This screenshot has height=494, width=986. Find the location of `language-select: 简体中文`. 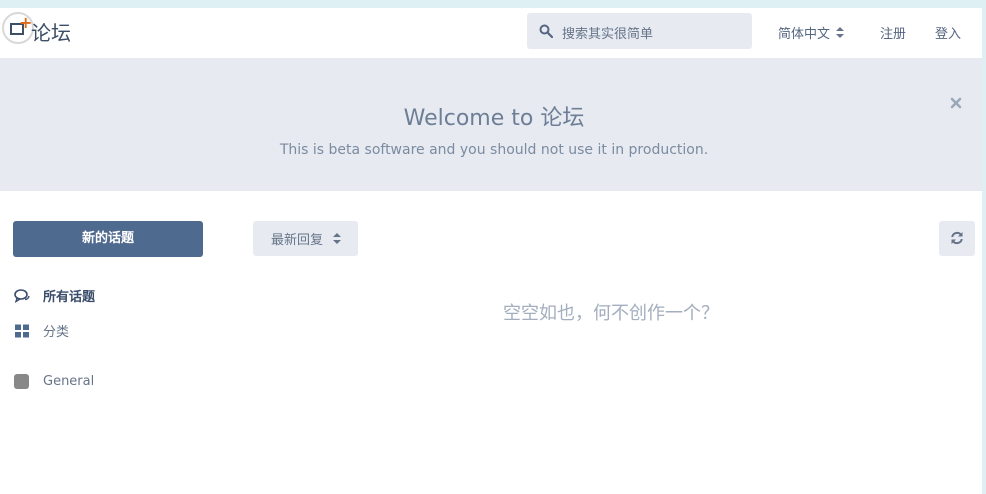

language-select: 简体中文 is located at coordinates (811, 32).